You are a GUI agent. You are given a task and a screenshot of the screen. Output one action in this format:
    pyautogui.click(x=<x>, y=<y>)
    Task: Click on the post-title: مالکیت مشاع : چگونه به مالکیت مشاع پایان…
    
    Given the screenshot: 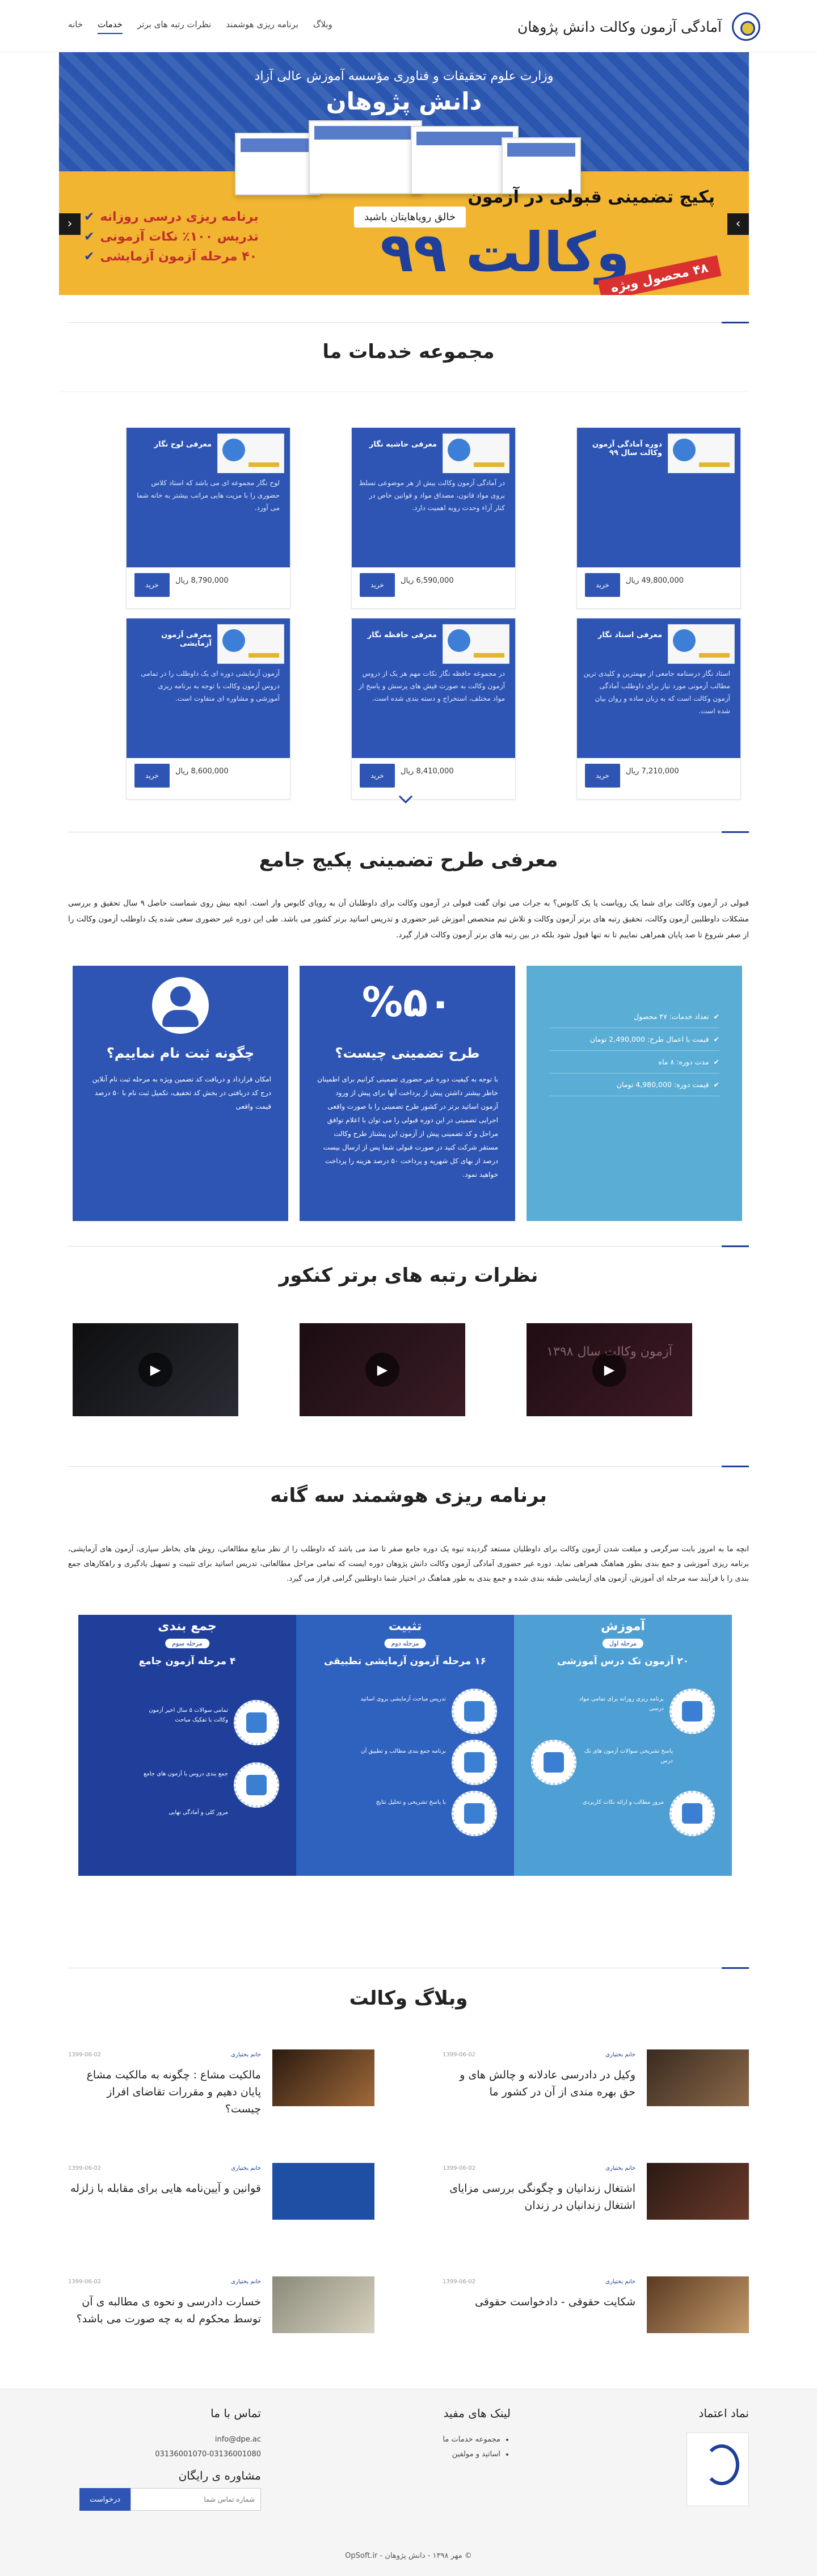 What is the action you would take?
    pyautogui.click(x=164, y=2092)
    